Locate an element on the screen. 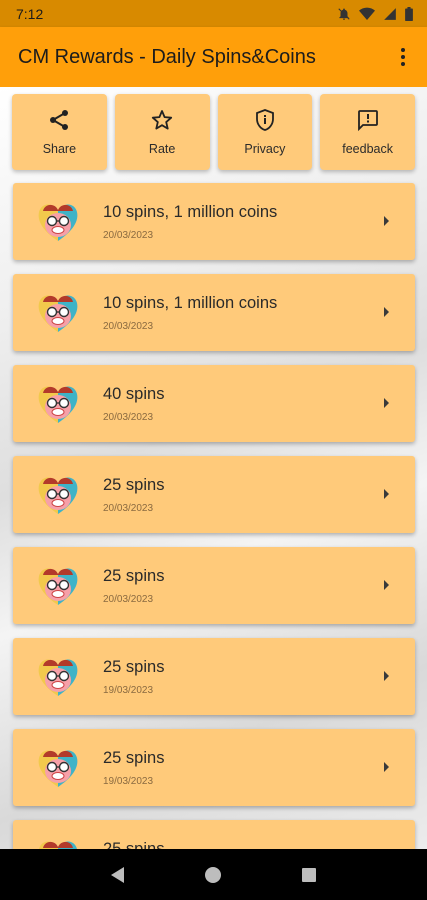 This screenshot has width=427, height=900. system-nav-bar is located at coordinates (213, 874).